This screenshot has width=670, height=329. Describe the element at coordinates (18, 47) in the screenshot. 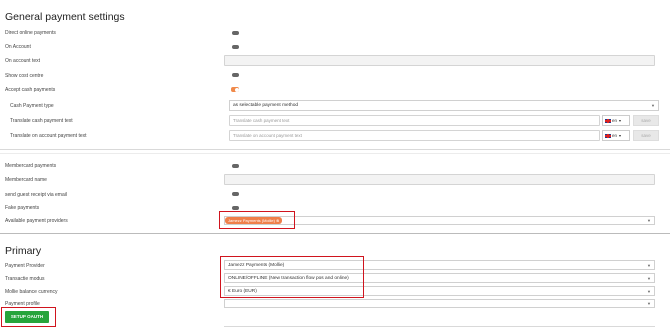

I see `on-account-label: On Account` at that location.